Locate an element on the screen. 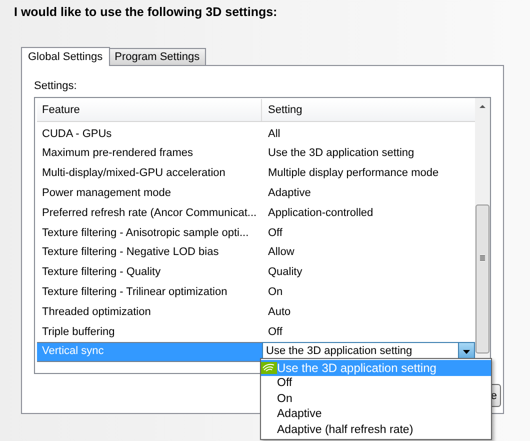 The height and width of the screenshot is (441, 530). setting-cell-text: Use the 3D application setting is located at coordinates (341, 154).